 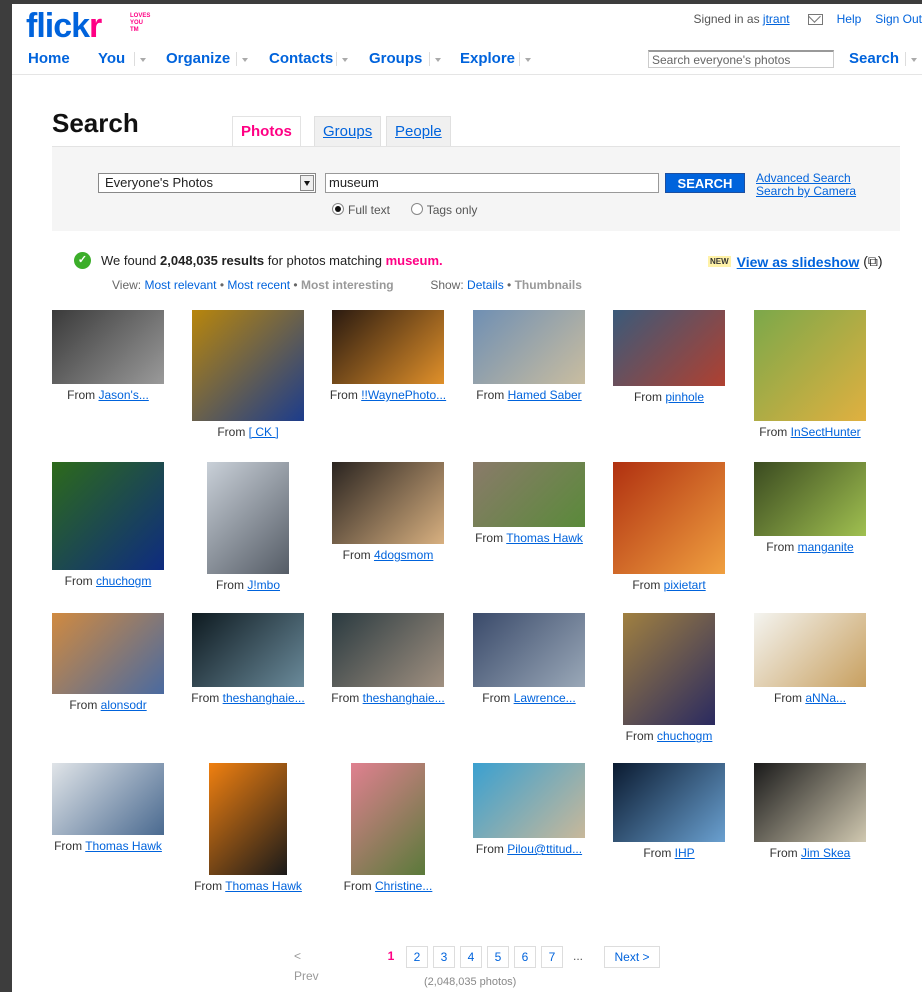 I want to click on author-link: 4dogsmom, so click(x=403, y=555).